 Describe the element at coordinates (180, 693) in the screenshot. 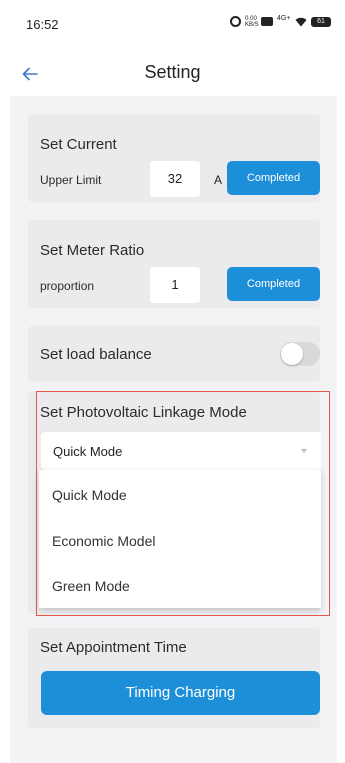

I see `timing-charging-button: Timing Charging` at that location.